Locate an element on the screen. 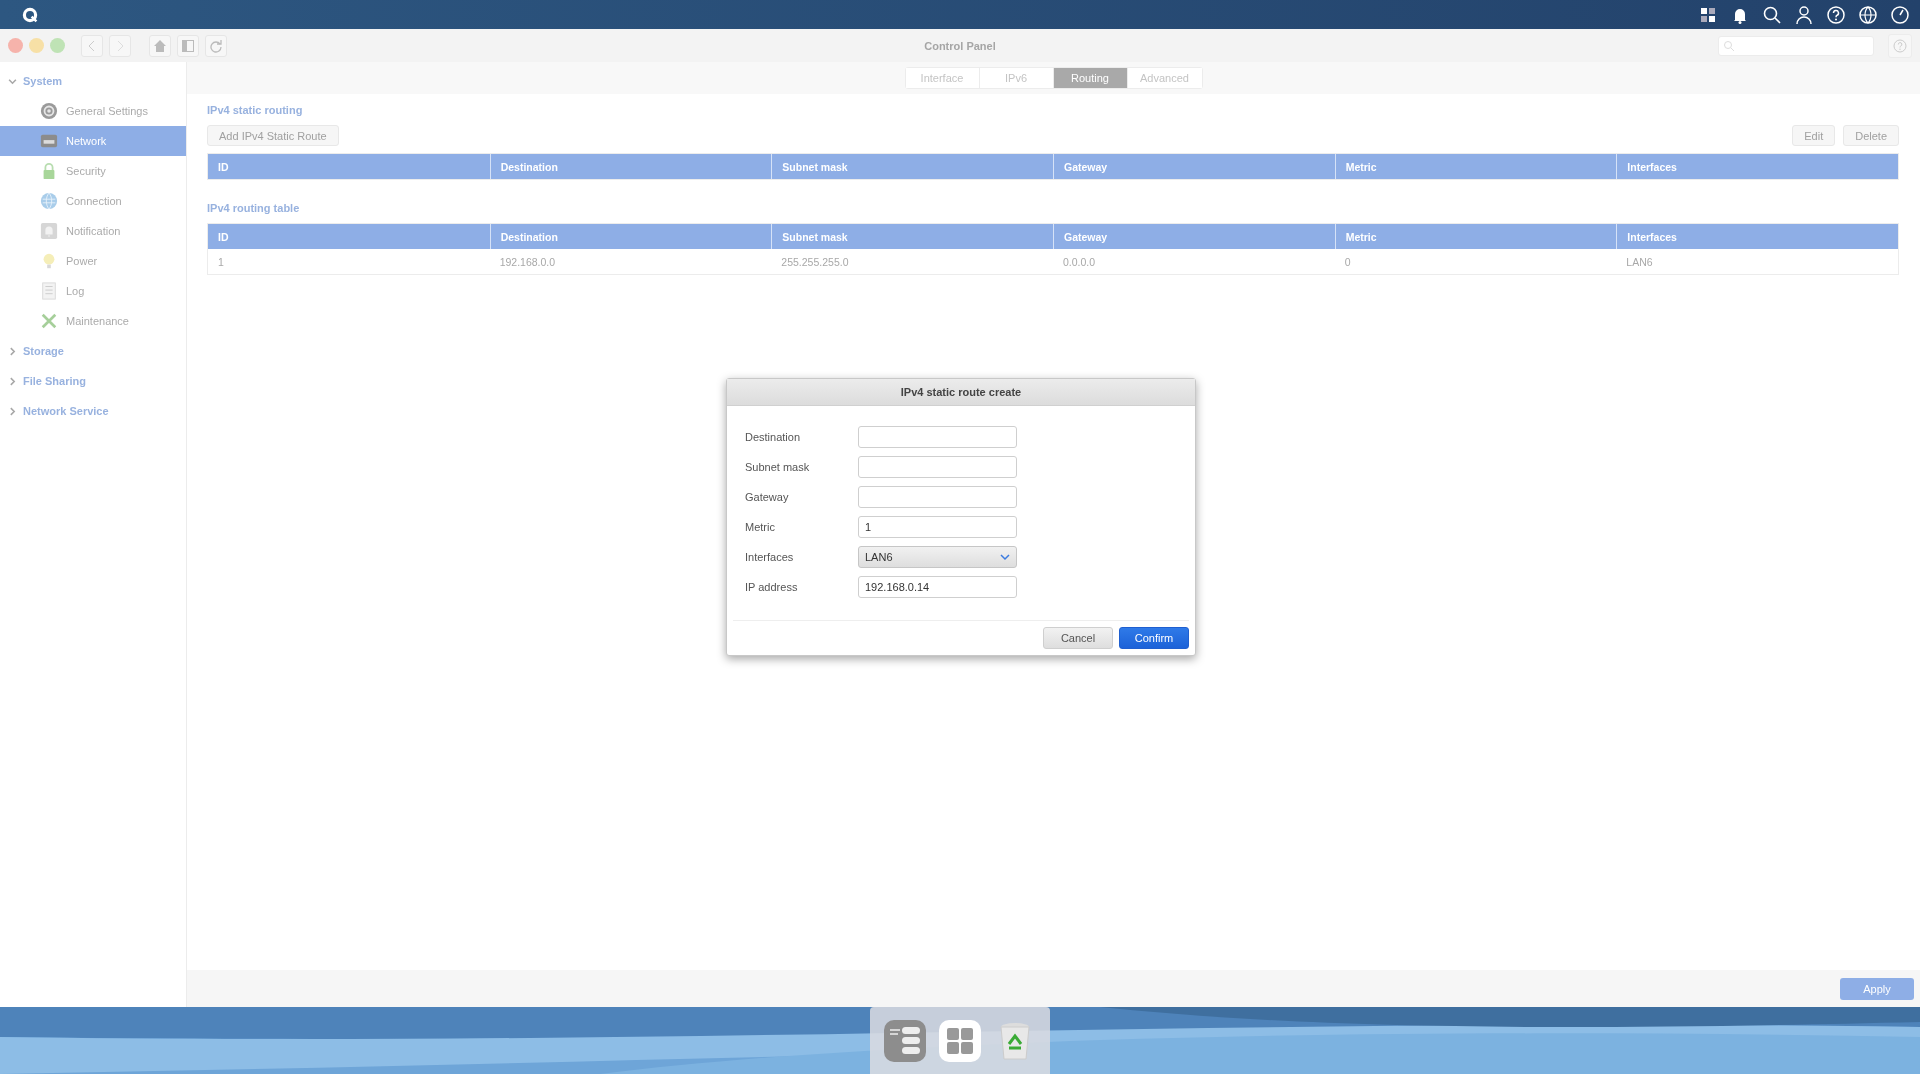  help-button is located at coordinates (1900, 45).